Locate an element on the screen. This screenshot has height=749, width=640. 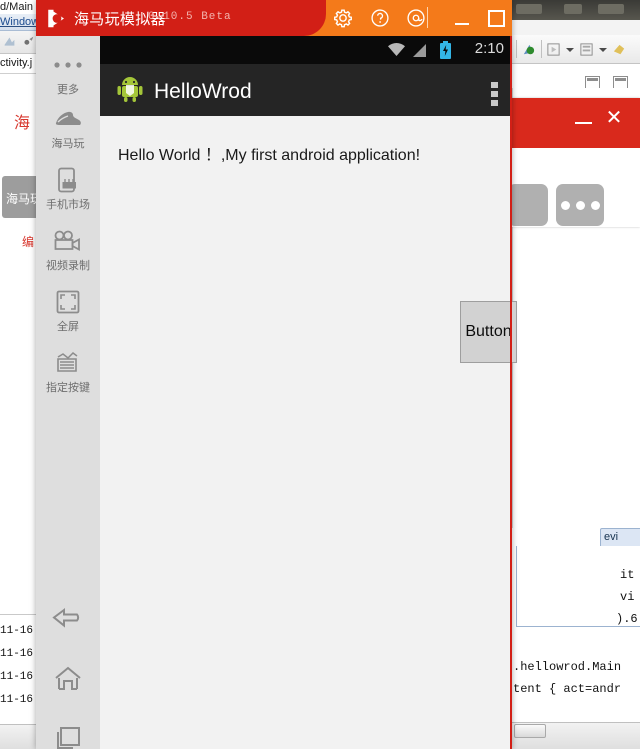
shoe-icon is located at coordinates (68, 119).